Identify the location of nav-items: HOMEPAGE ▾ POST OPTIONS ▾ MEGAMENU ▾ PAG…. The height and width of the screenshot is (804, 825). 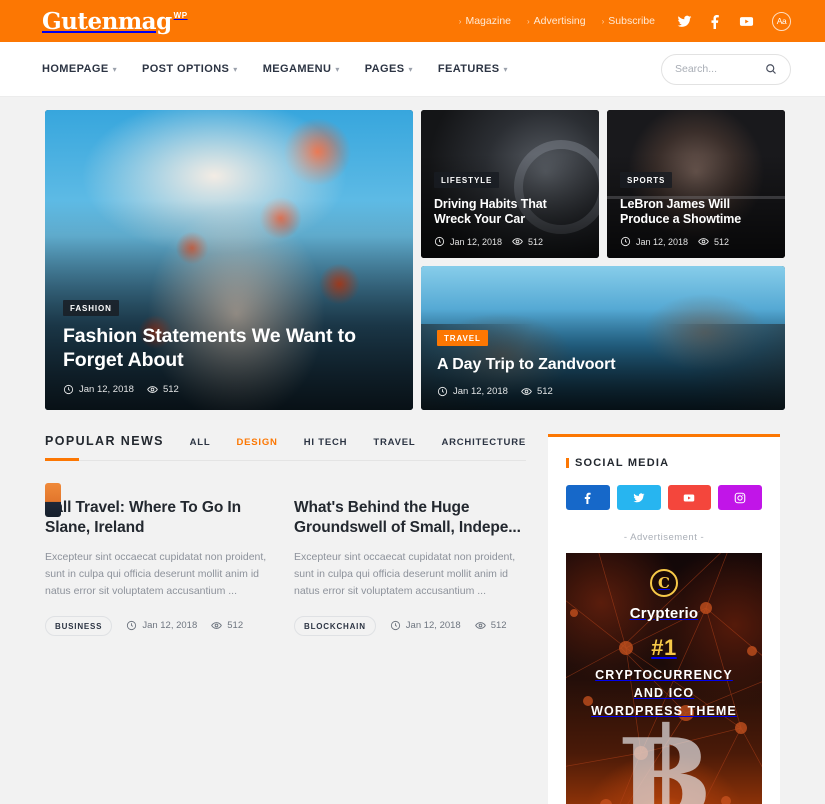
(275, 69).